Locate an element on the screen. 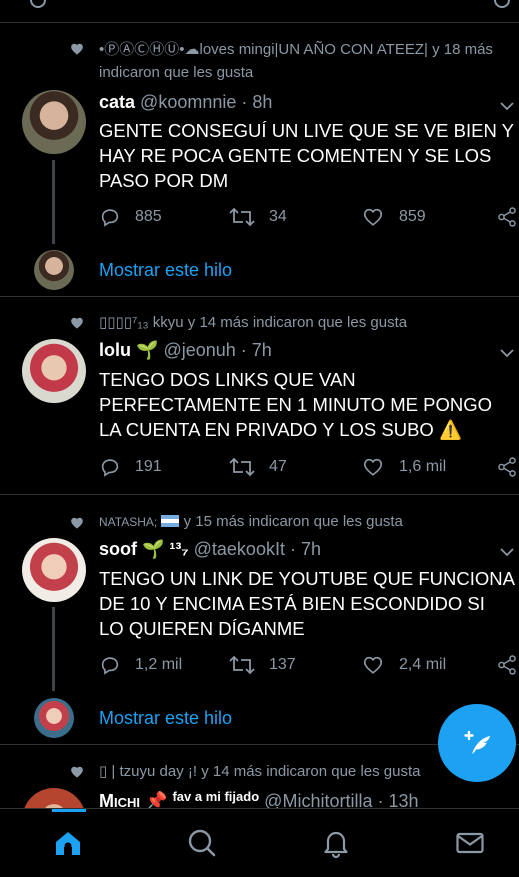  handle-time: @koomnnie · 8h is located at coordinates (206, 102).